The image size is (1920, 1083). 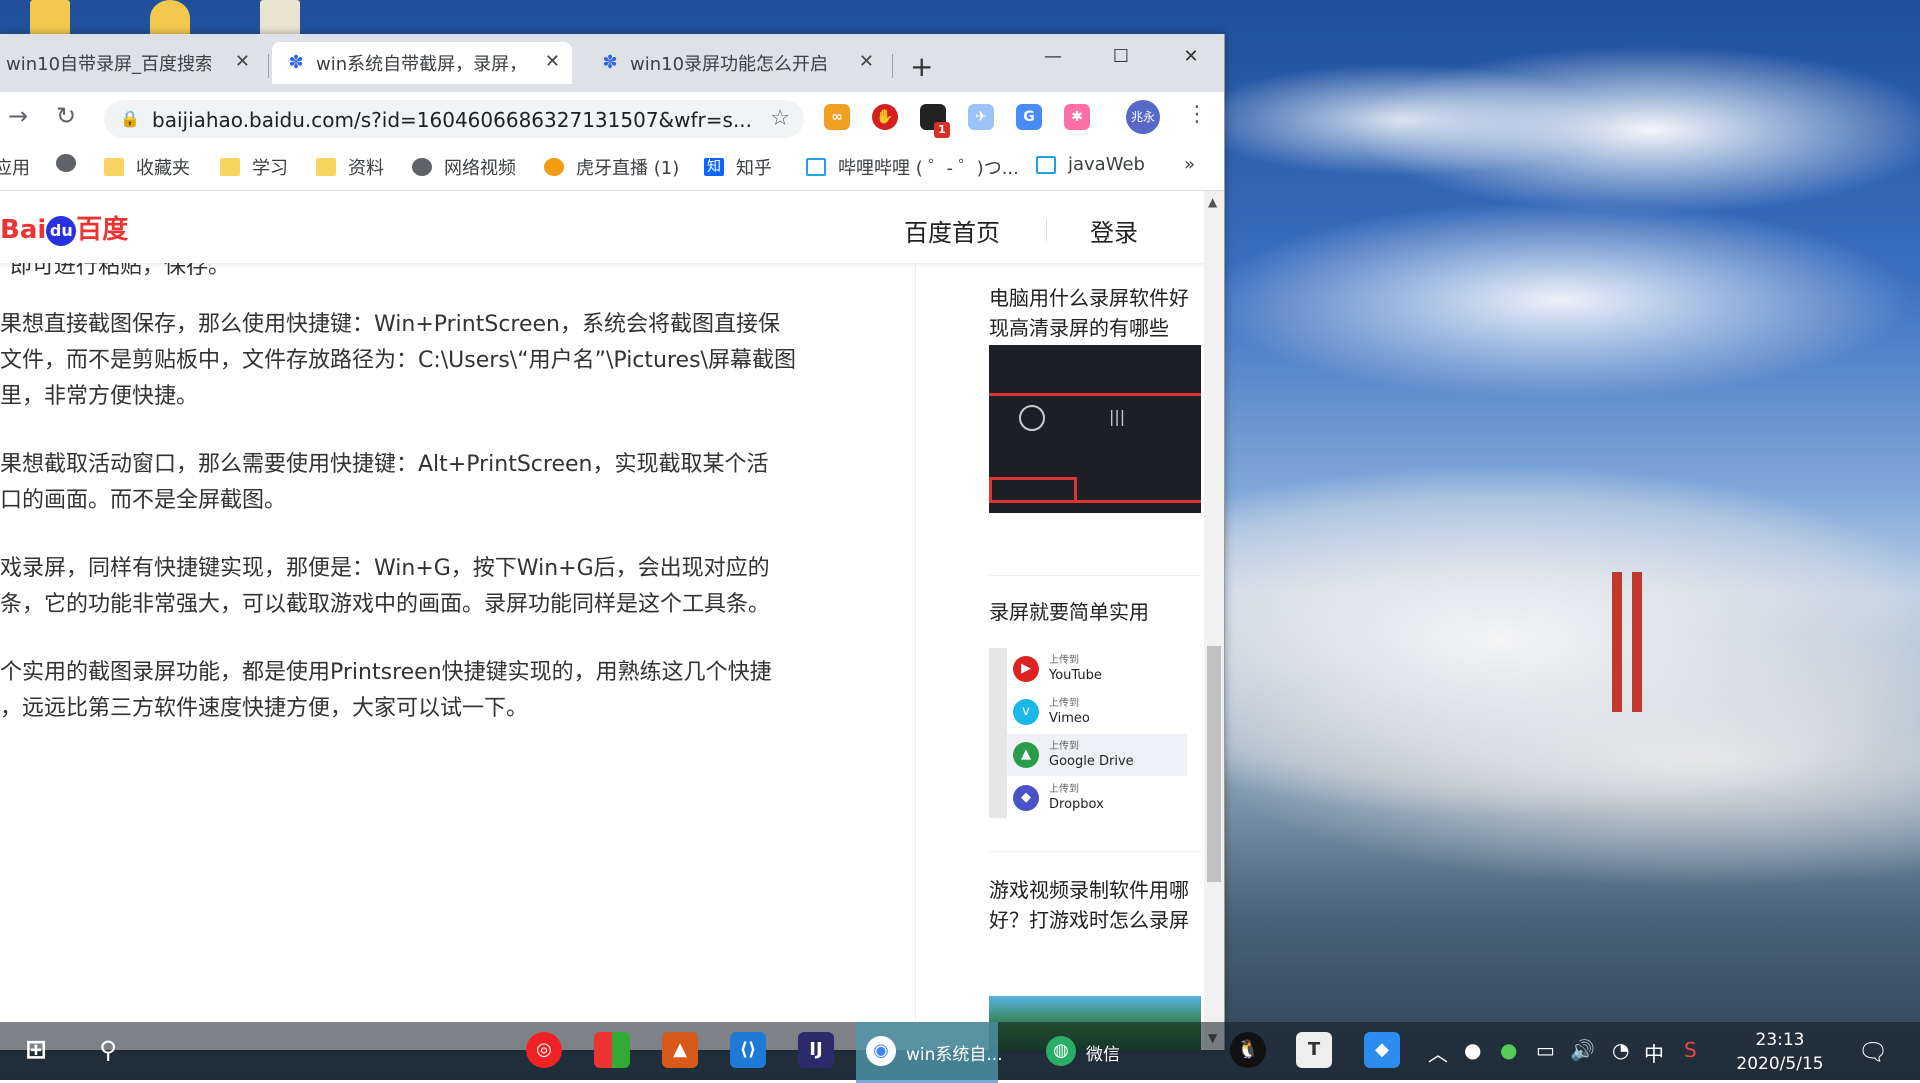 What do you see at coordinates (147, 167) in the screenshot?
I see `bookmark-favorites: 收藏夹` at bounding box center [147, 167].